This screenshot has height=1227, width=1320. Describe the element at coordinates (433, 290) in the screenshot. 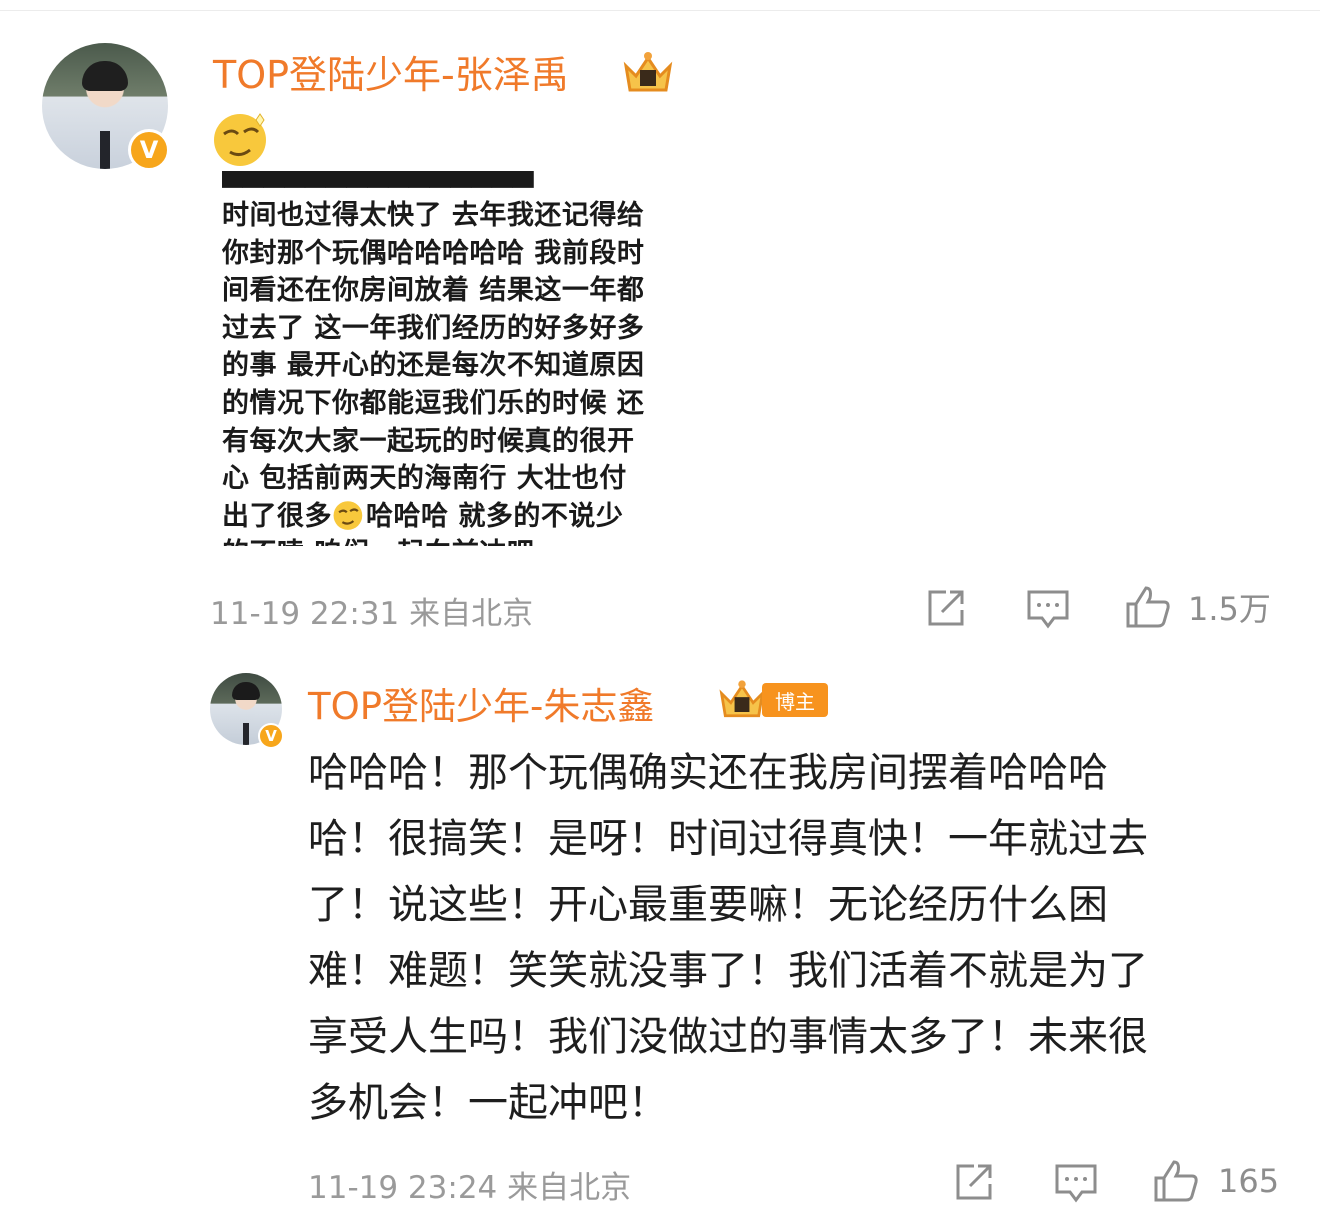

I see `screenshot-line: 间看还在你房间放着 结果这一年都` at that location.